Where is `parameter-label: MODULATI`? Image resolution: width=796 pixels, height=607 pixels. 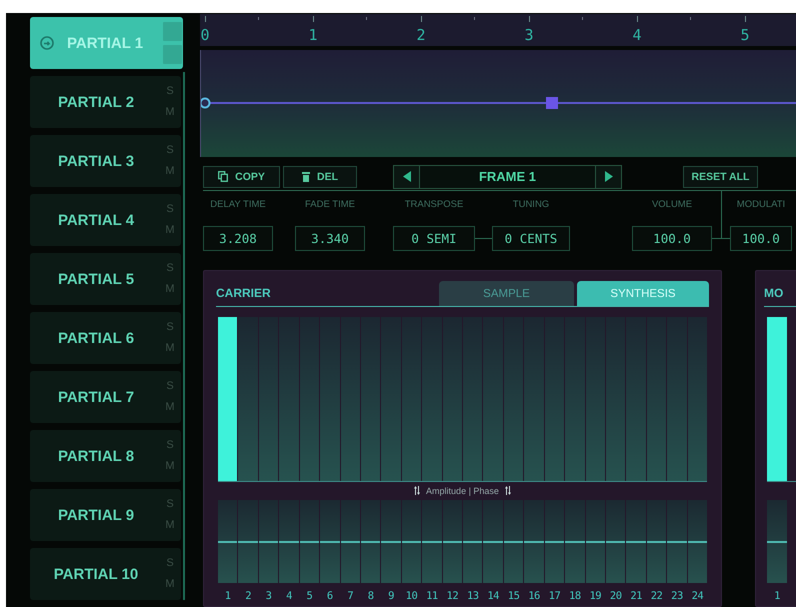 parameter-label: MODULATI is located at coordinates (761, 205).